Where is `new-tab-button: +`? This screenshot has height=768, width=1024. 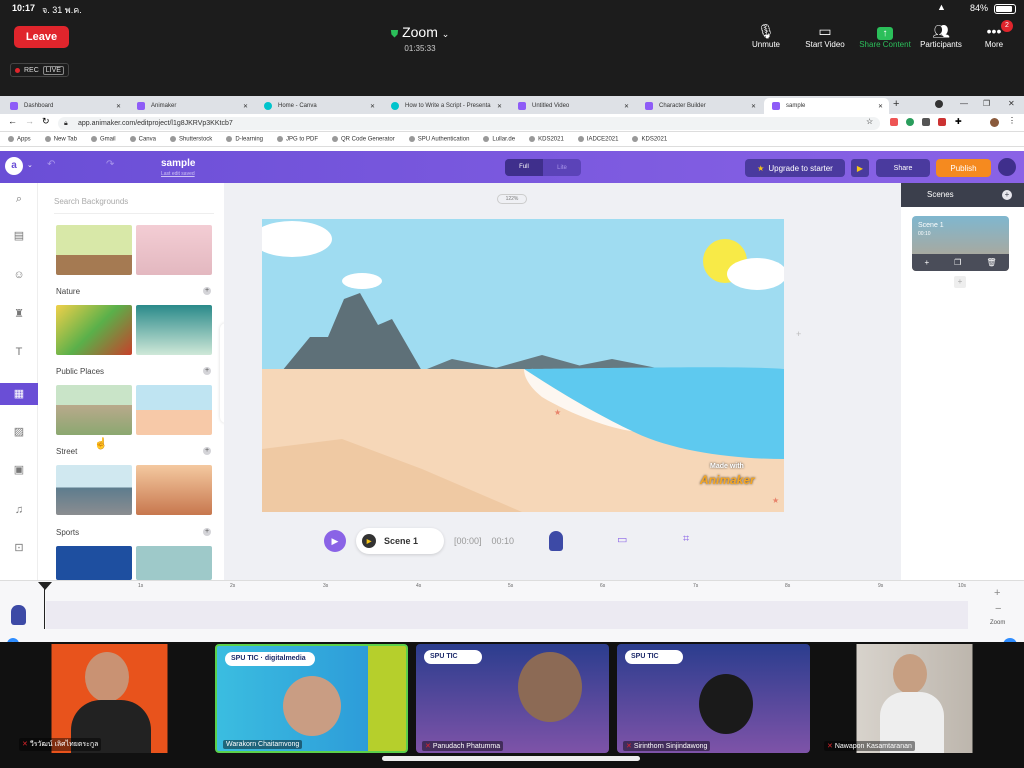
new-tab-button: + is located at coordinates (896, 104).